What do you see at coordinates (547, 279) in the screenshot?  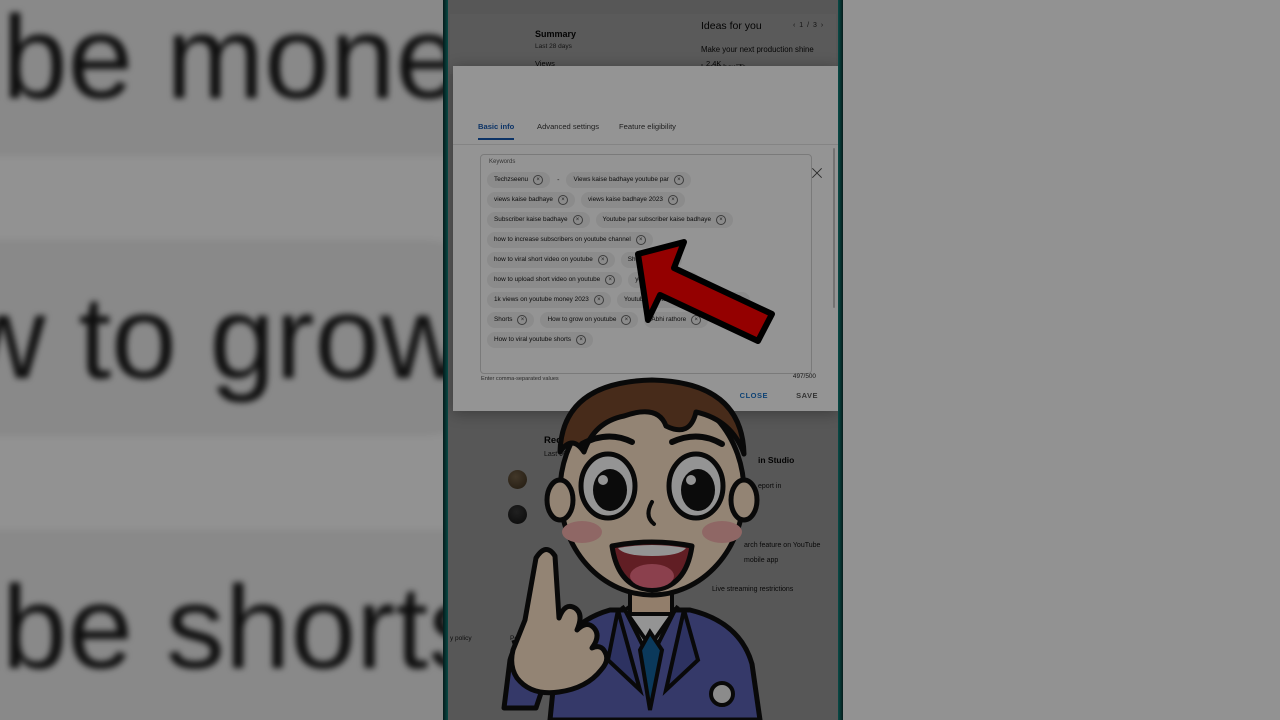 I see `keyword-chip-label: how to upload short video on youtube` at bounding box center [547, 279].